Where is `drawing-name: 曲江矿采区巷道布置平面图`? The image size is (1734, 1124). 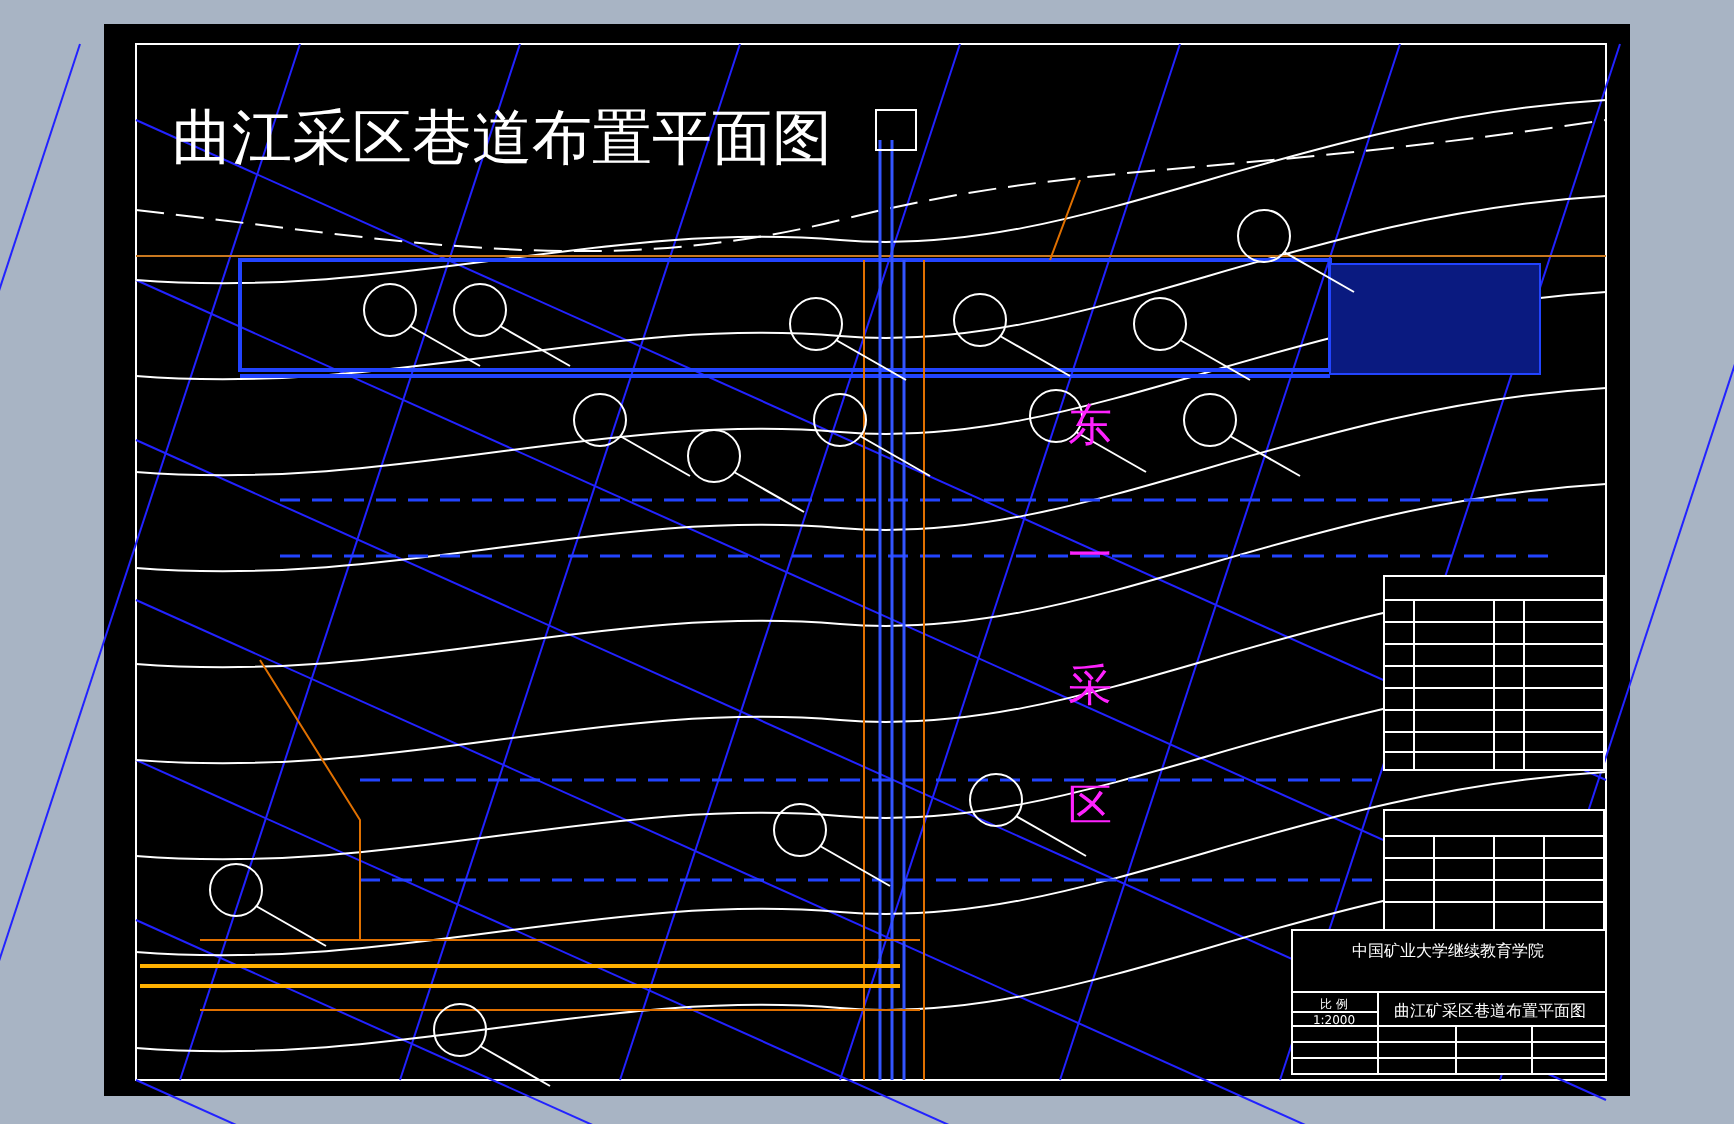 drawing-name: 曲江矿采区巷道布置平面图 is located at coordinates (1490, 1011).